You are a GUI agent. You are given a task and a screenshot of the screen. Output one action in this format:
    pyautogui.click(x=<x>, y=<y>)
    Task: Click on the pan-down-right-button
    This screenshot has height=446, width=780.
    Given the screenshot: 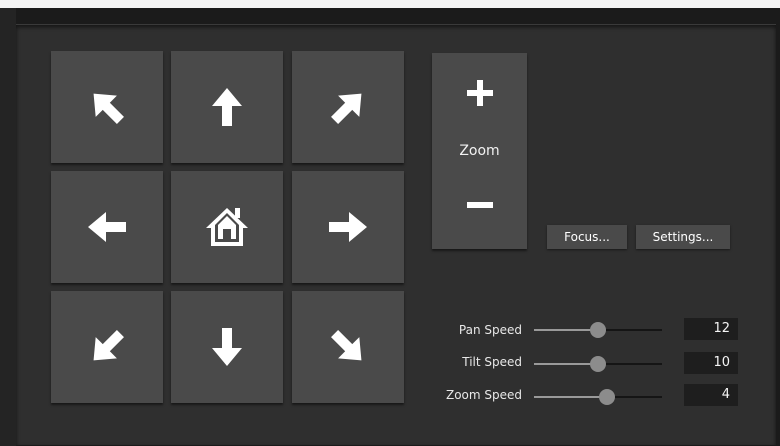 What is the action you would take?
    pyautogui.click(x=348, y=347)
    